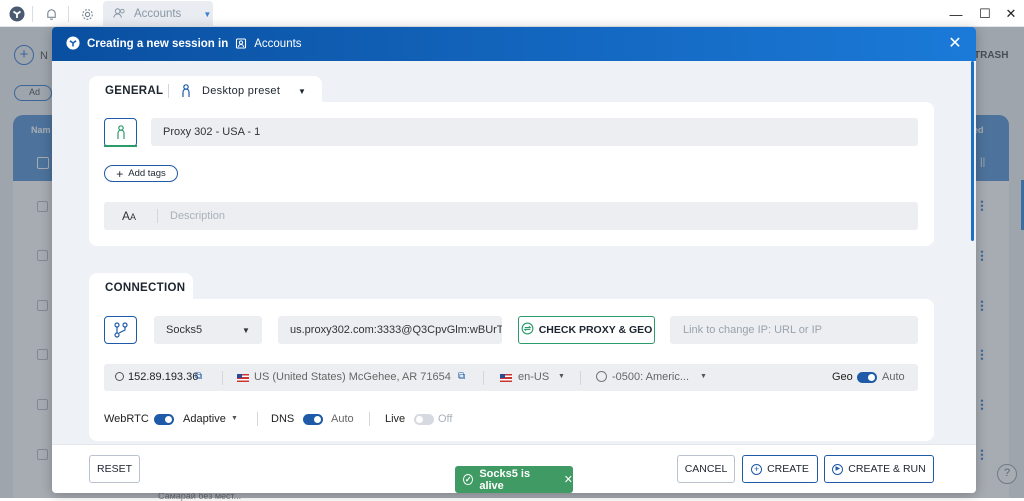 The height and width of the screenshot is (501, 1024). Describe the element at coordinates (186, 92) in the screenshot. I see `person-icon` at that location.